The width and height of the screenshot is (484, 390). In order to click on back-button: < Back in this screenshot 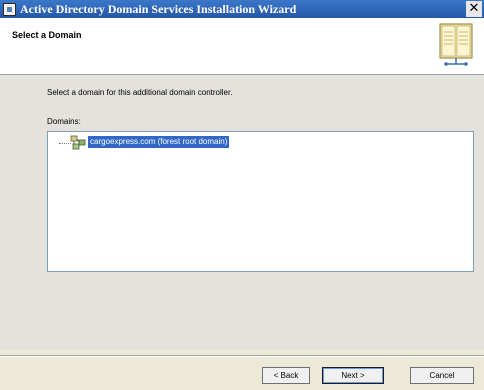, I will do `click(286, 375)`.